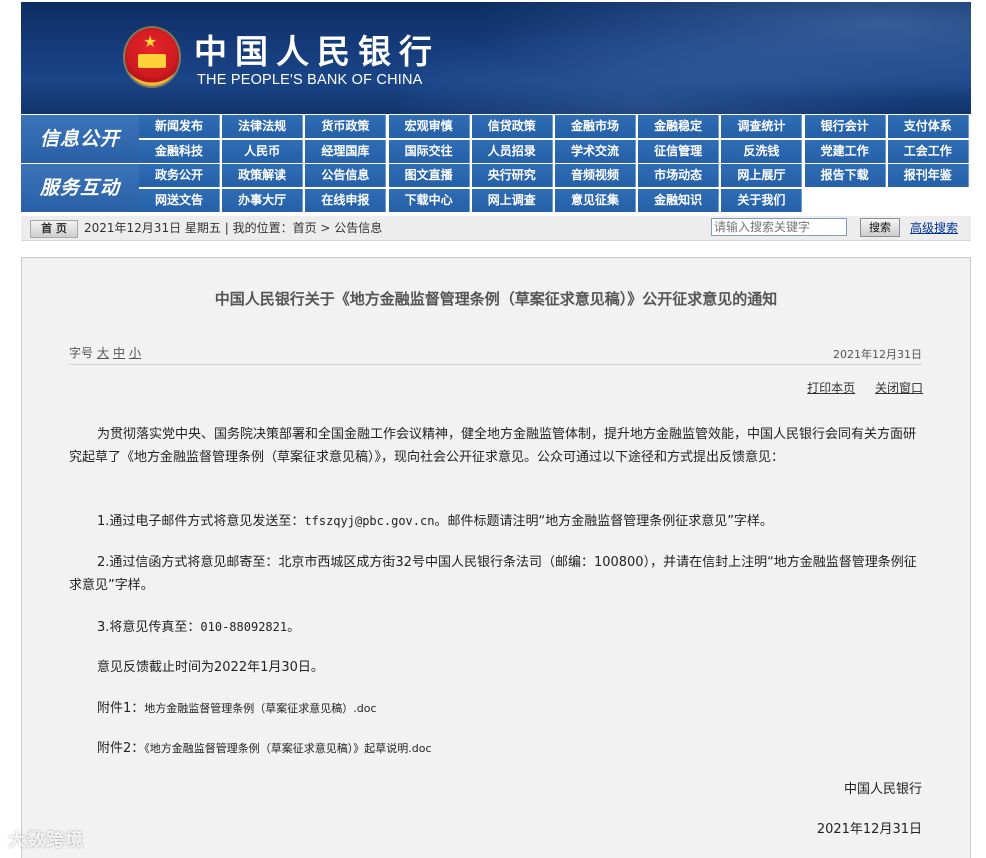  What do you see at coordinates (595, 200) in the screenshot?
I see `nav-service-item-2-6: 意见征集` at bounding box center [595, 200].